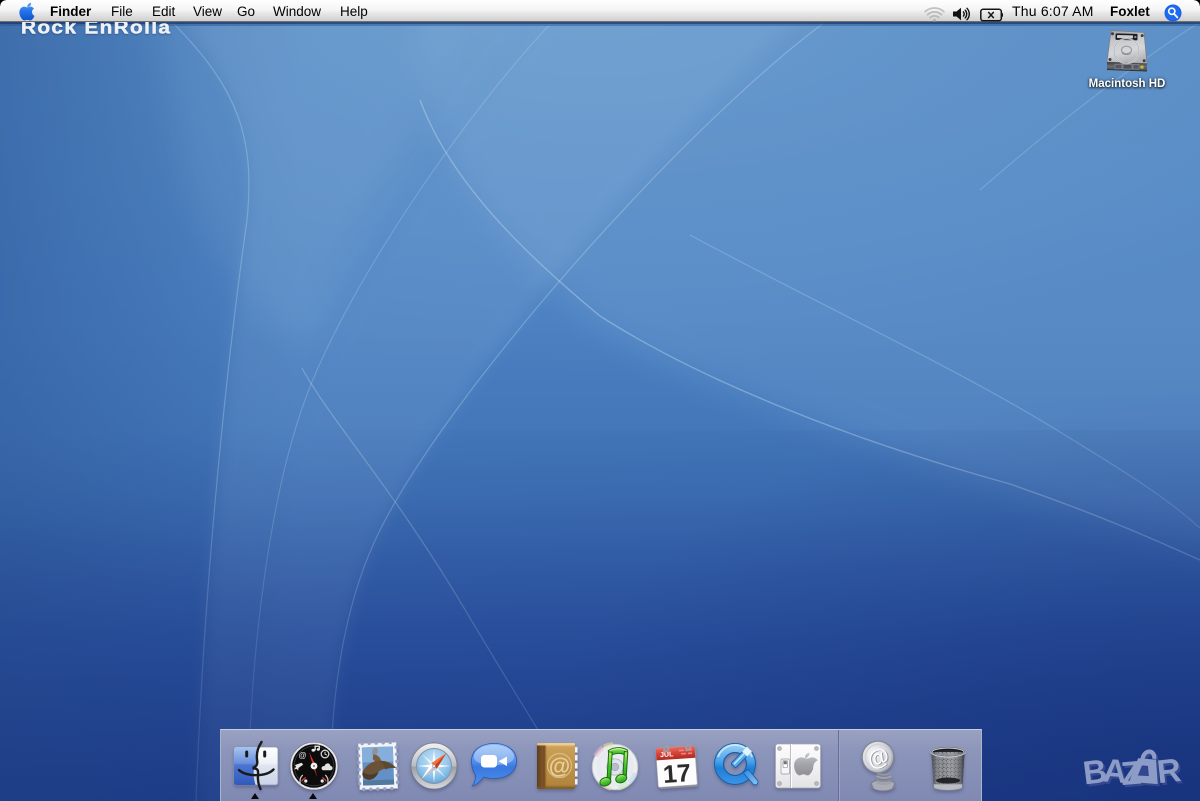 The image size is (1200, 801). Describe the element at coordinates (667, 755) in the screenshot. I see `svg-text: JUL` at that location.